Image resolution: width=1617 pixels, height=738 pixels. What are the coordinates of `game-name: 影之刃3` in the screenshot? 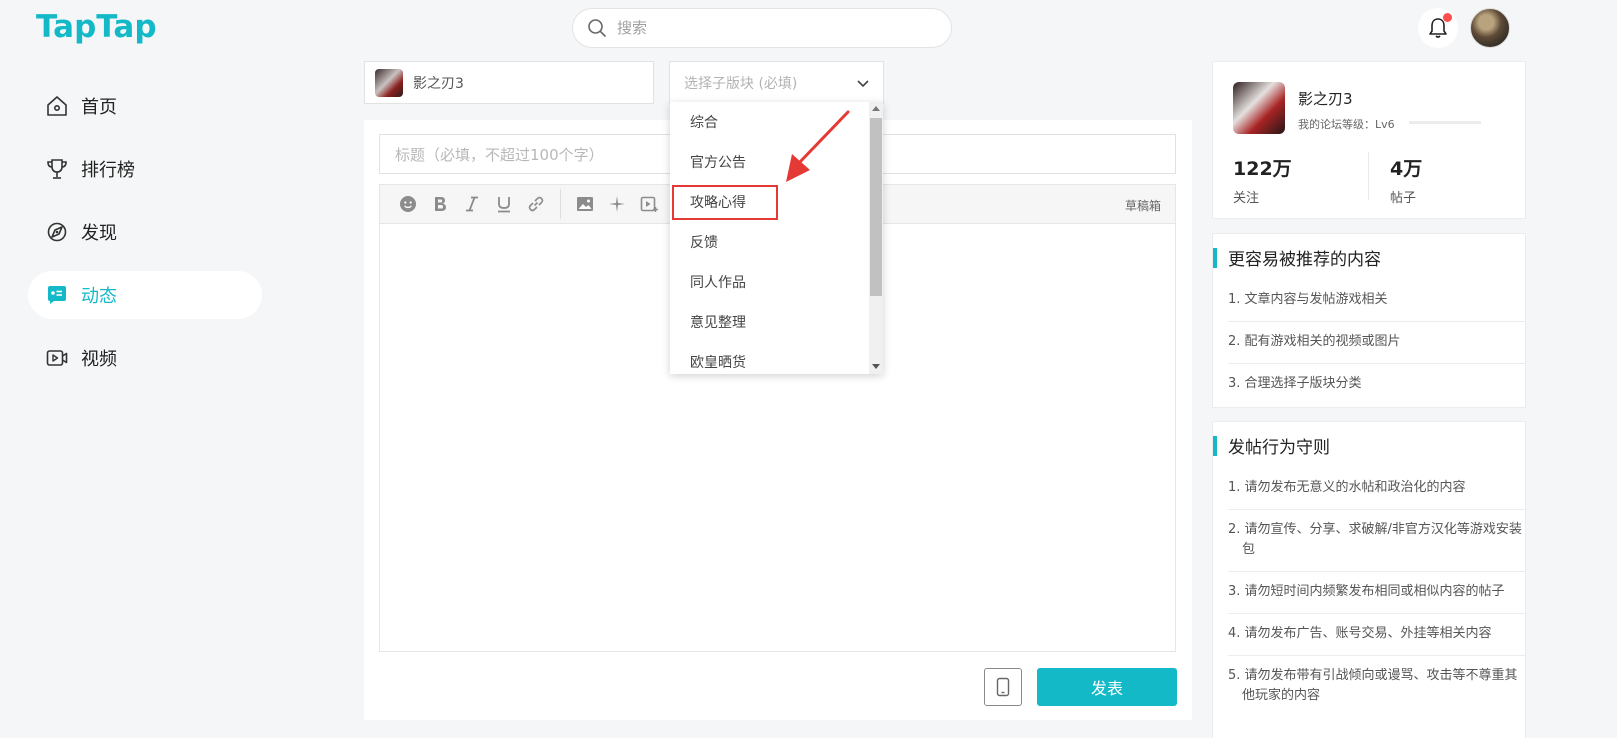 It's located at (438, 83).